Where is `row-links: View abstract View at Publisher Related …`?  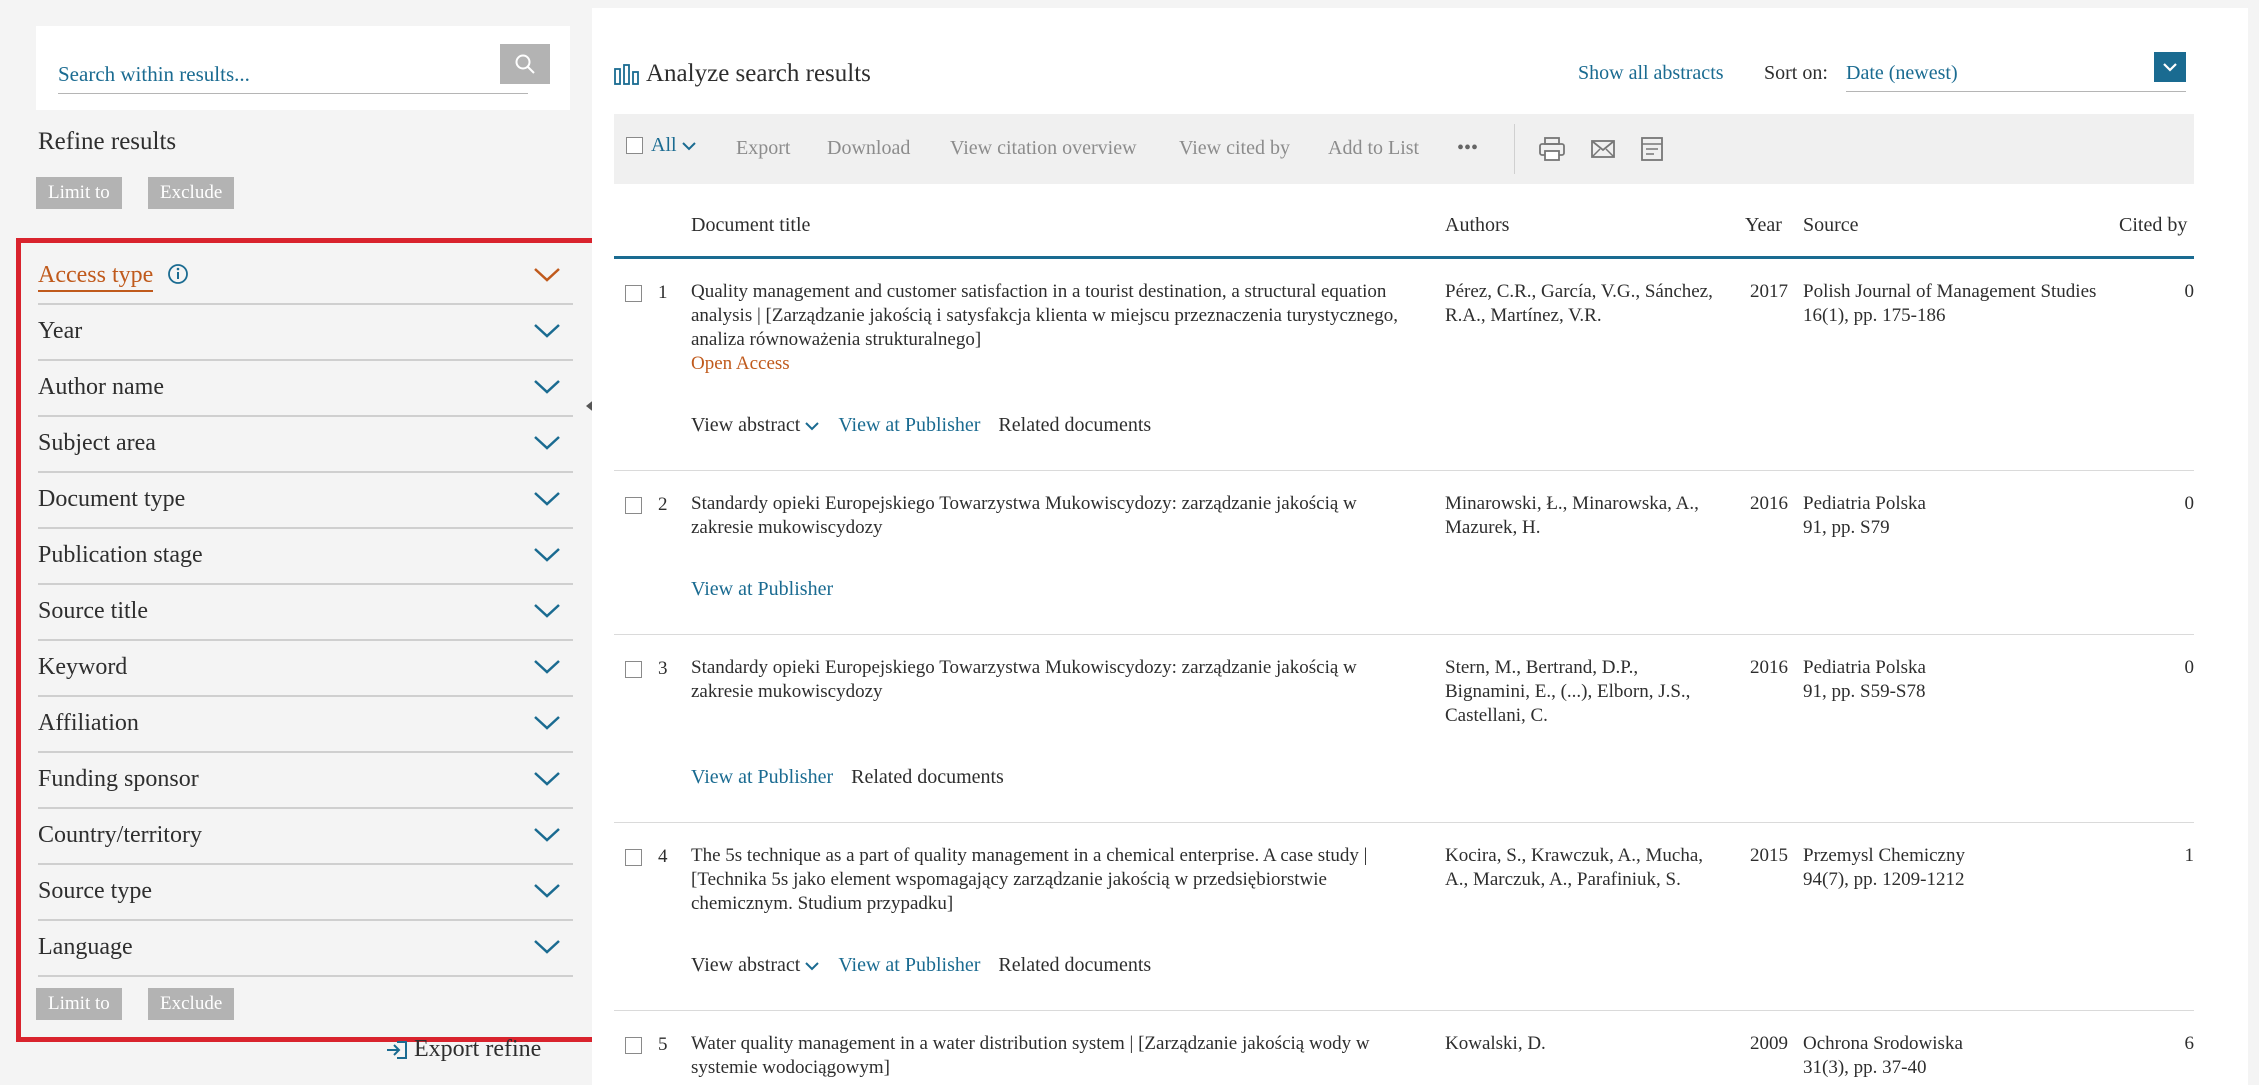
row-links: View abstract View at Publisher Related … is located at coordinates (921, 425).